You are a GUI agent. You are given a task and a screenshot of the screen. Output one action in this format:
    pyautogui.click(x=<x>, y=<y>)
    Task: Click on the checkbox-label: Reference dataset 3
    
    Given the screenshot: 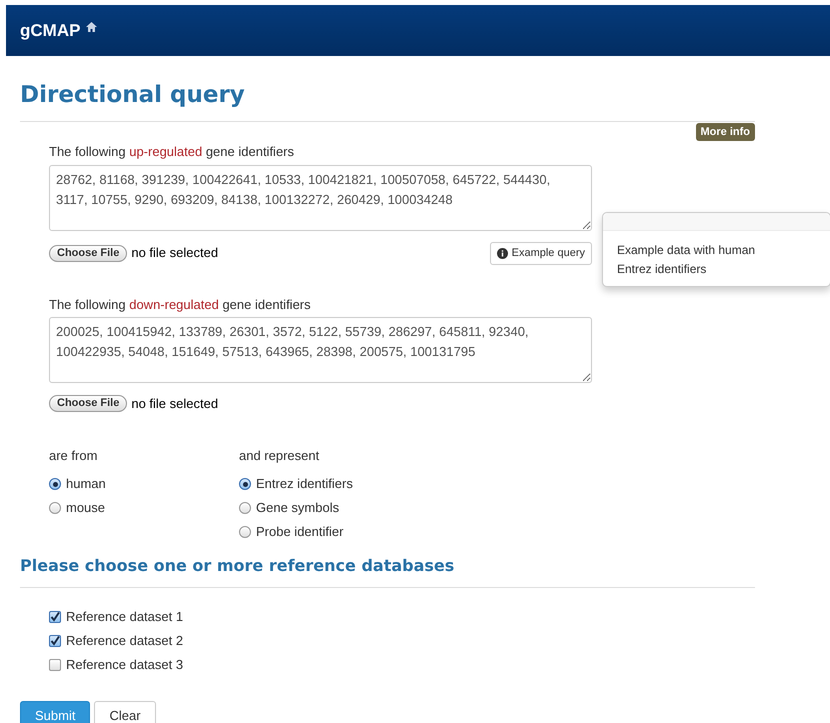 What is the action you would take?
    pyautogui.click(x=125, y=665)
    